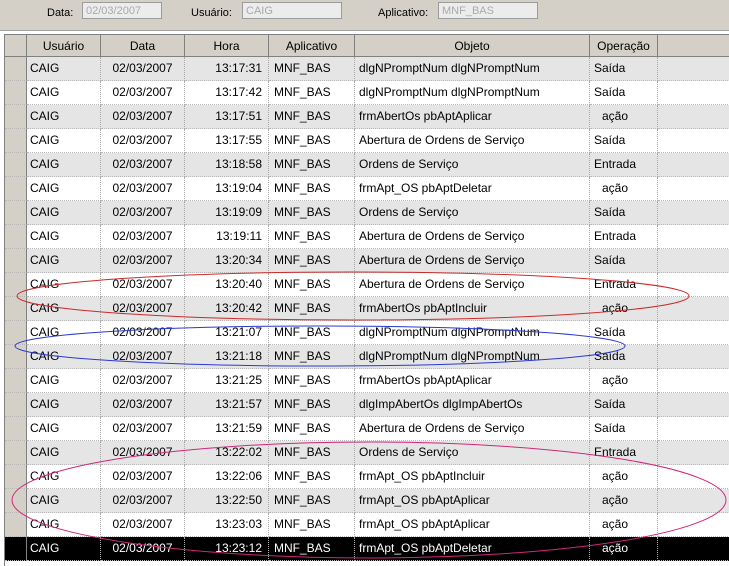 The width and height of the screenshot is (729, 566). What do you see at coordinates (624, 46) in the screenshot?
I see `column-header-operacao: Operação` at bounding box center [624, 46].